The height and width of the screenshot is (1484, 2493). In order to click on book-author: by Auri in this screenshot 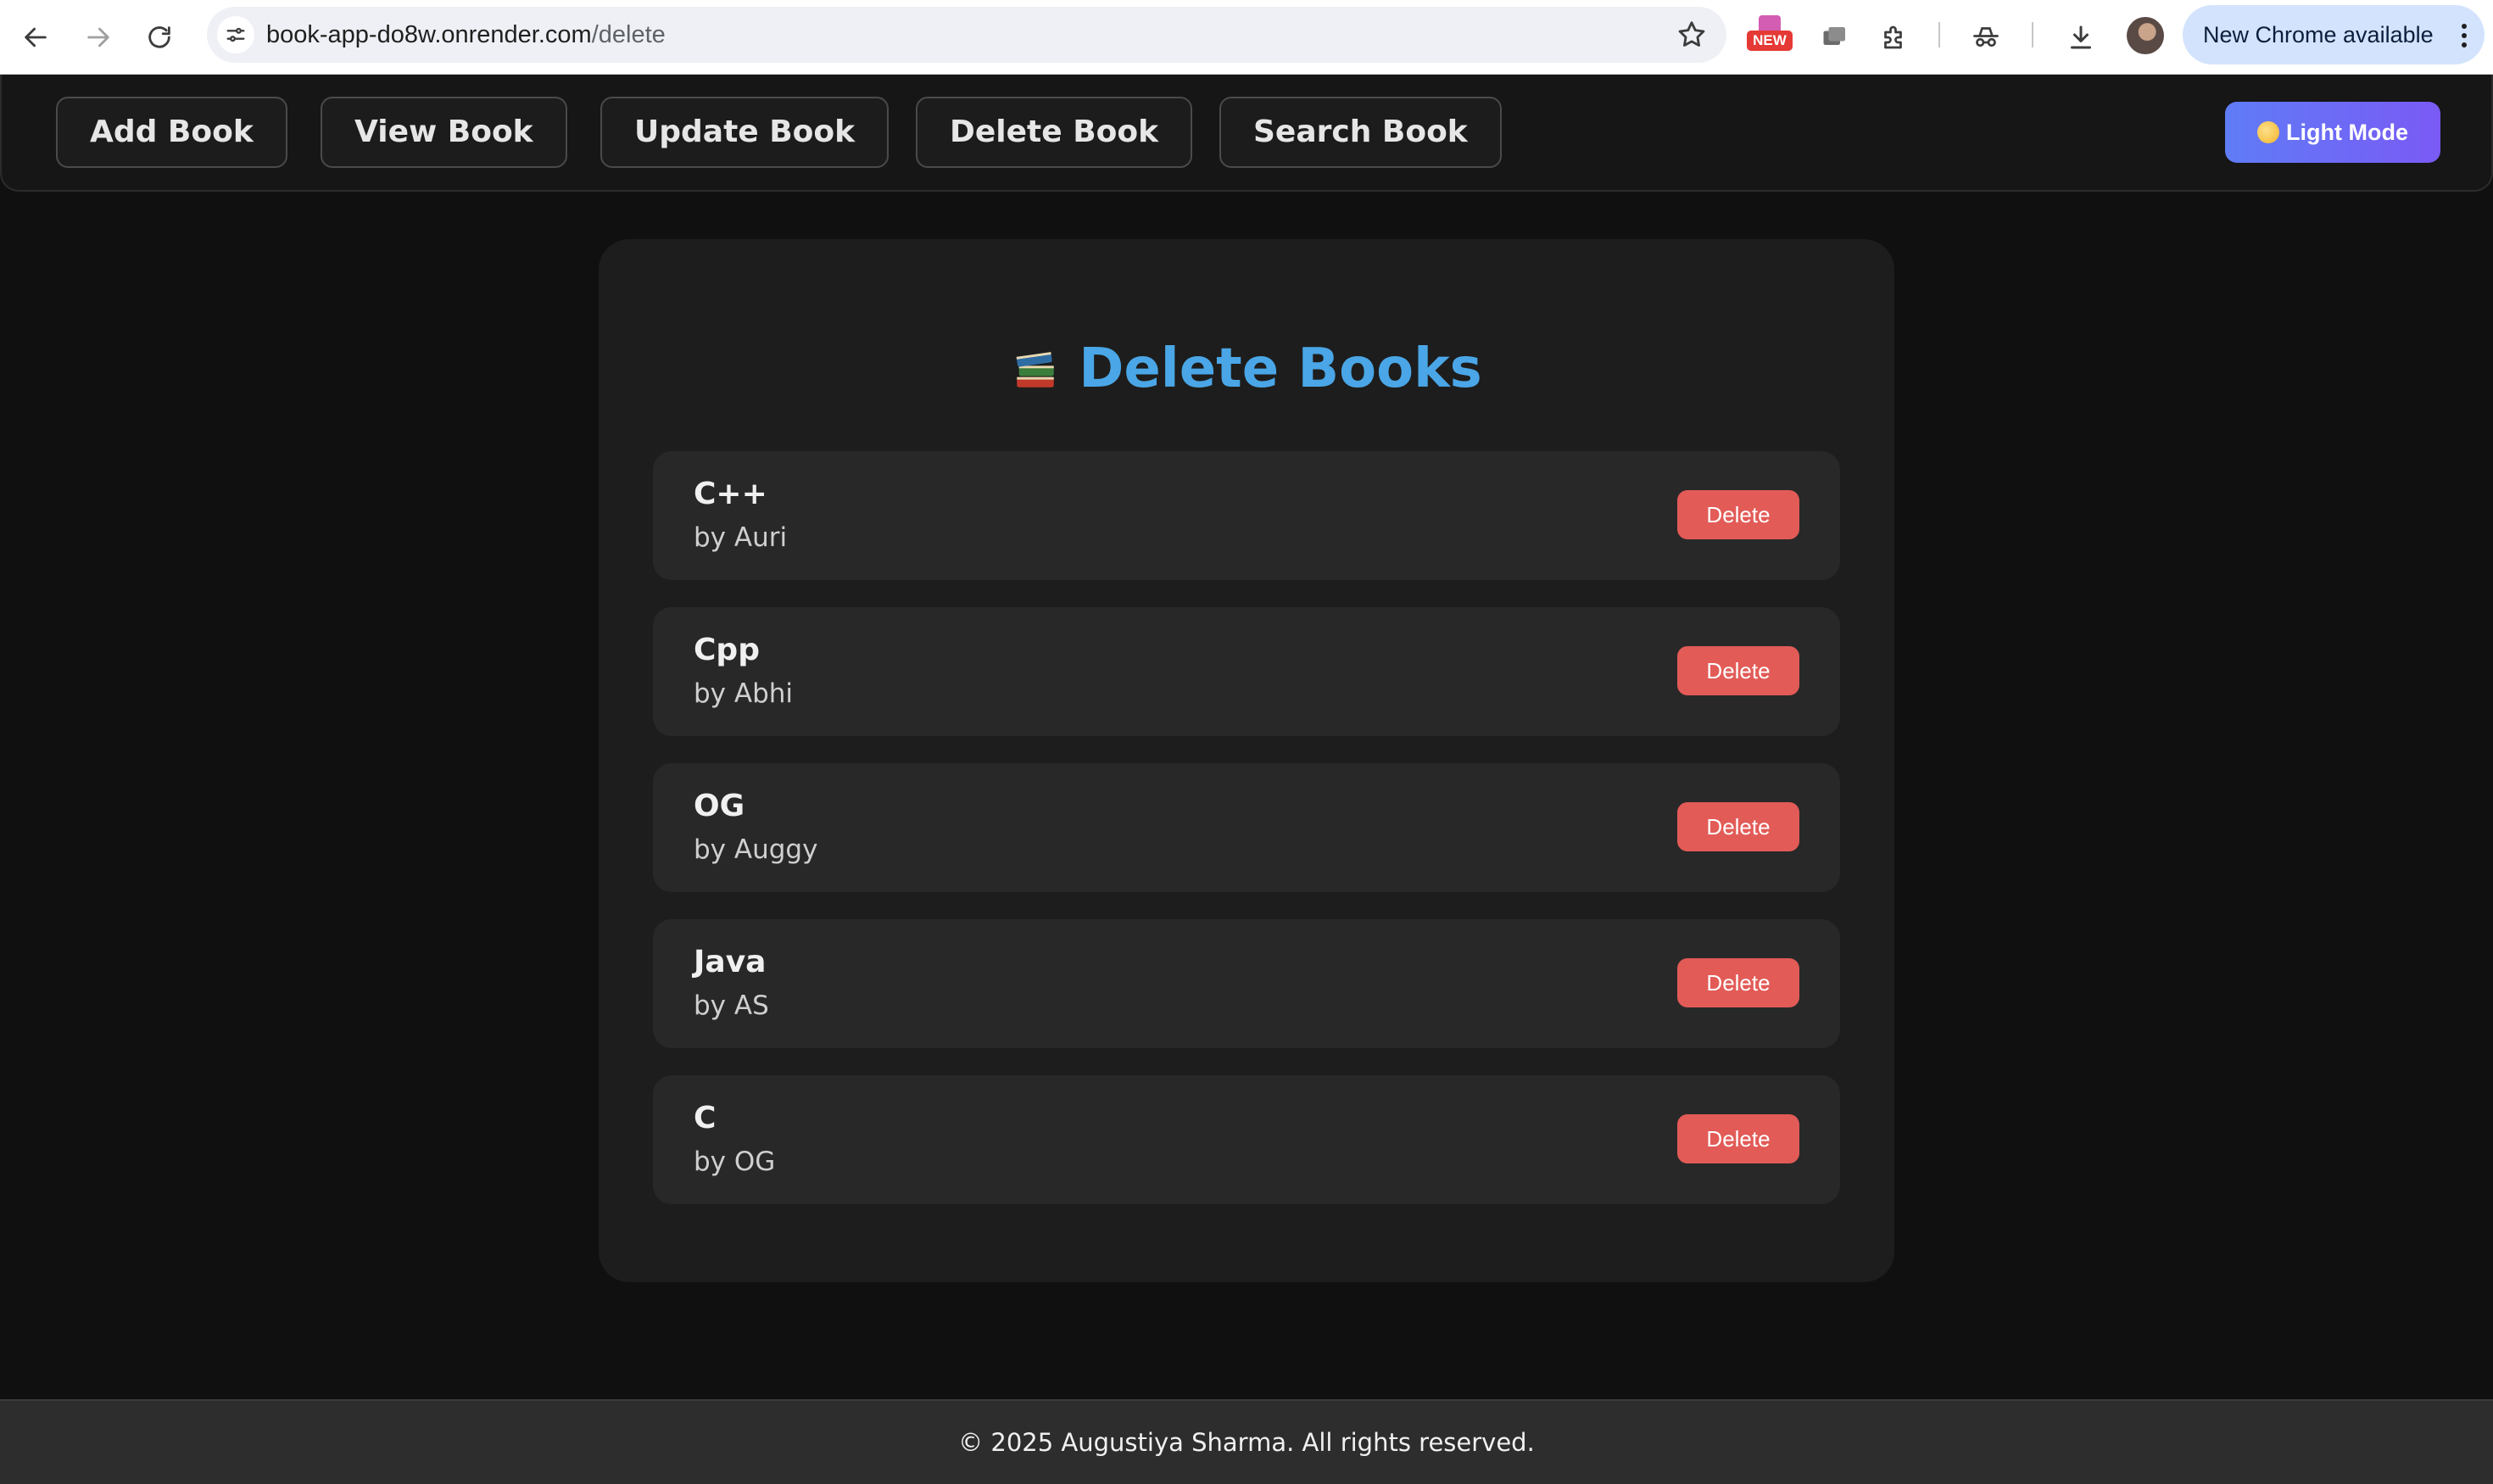, I will do `click(741, 537)`.